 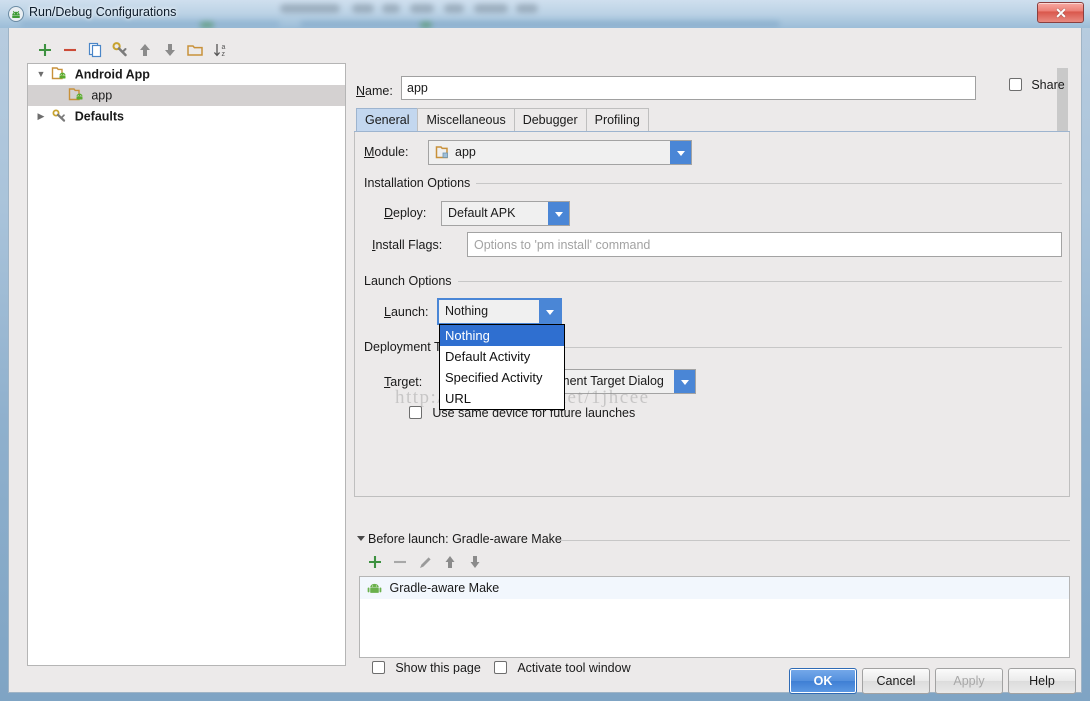 What do you see at coordinates (112, 74) in the screenshot?
I see `tree-node-label: Android App` at bounding box center [112, 74].